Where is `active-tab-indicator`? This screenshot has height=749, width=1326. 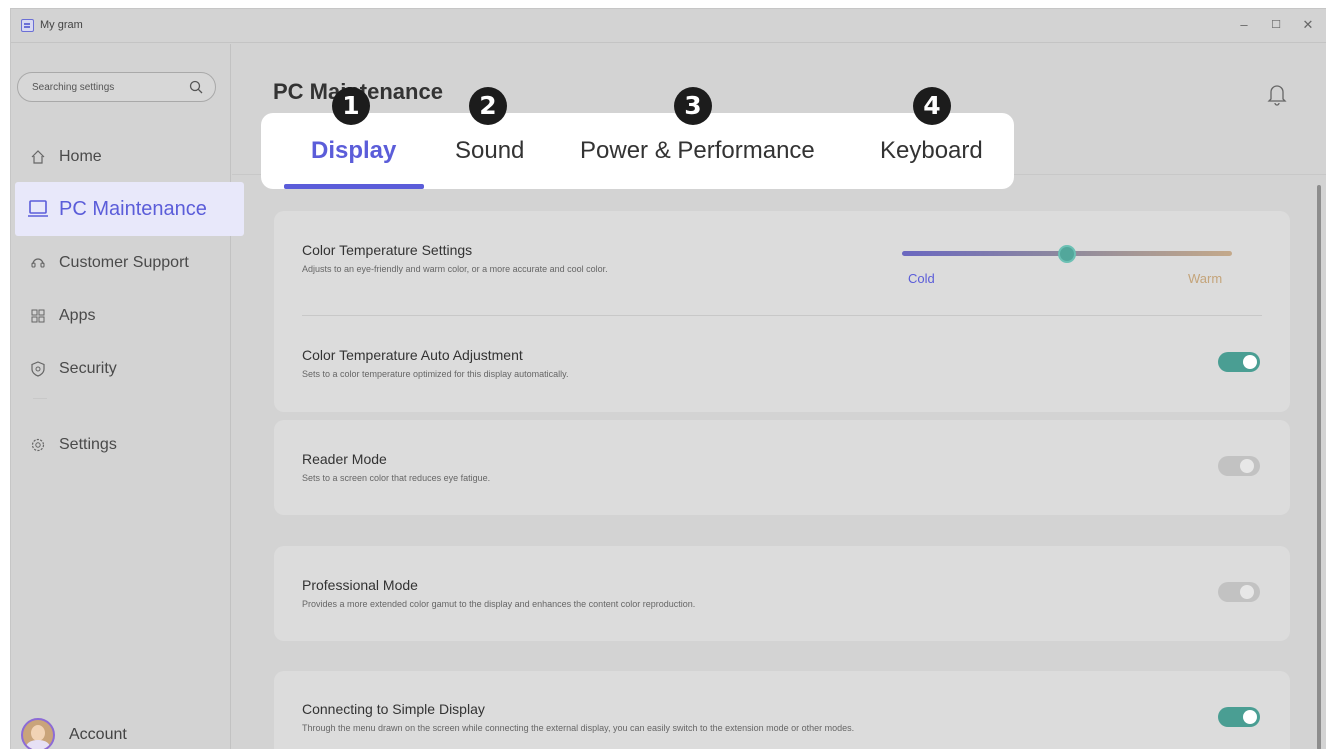 active-tab-indicator is located at coordinates (354, 186).